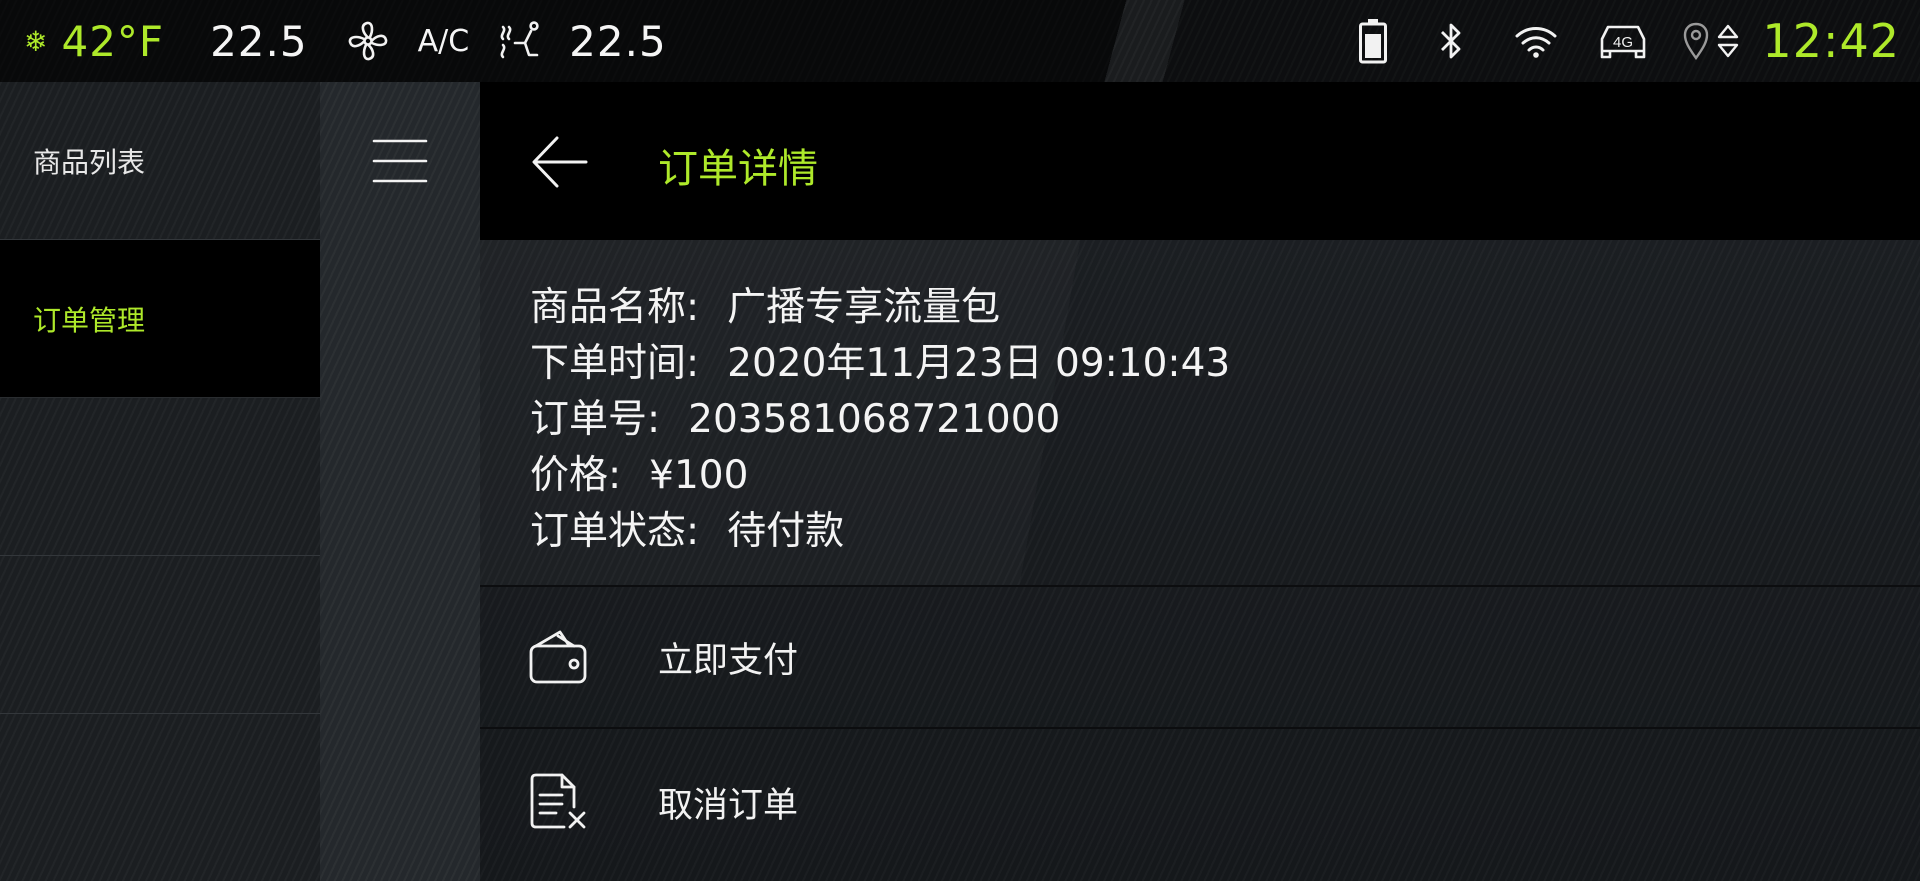  I want to click on pay-now-button: 立即支付, so click(1200, 658).